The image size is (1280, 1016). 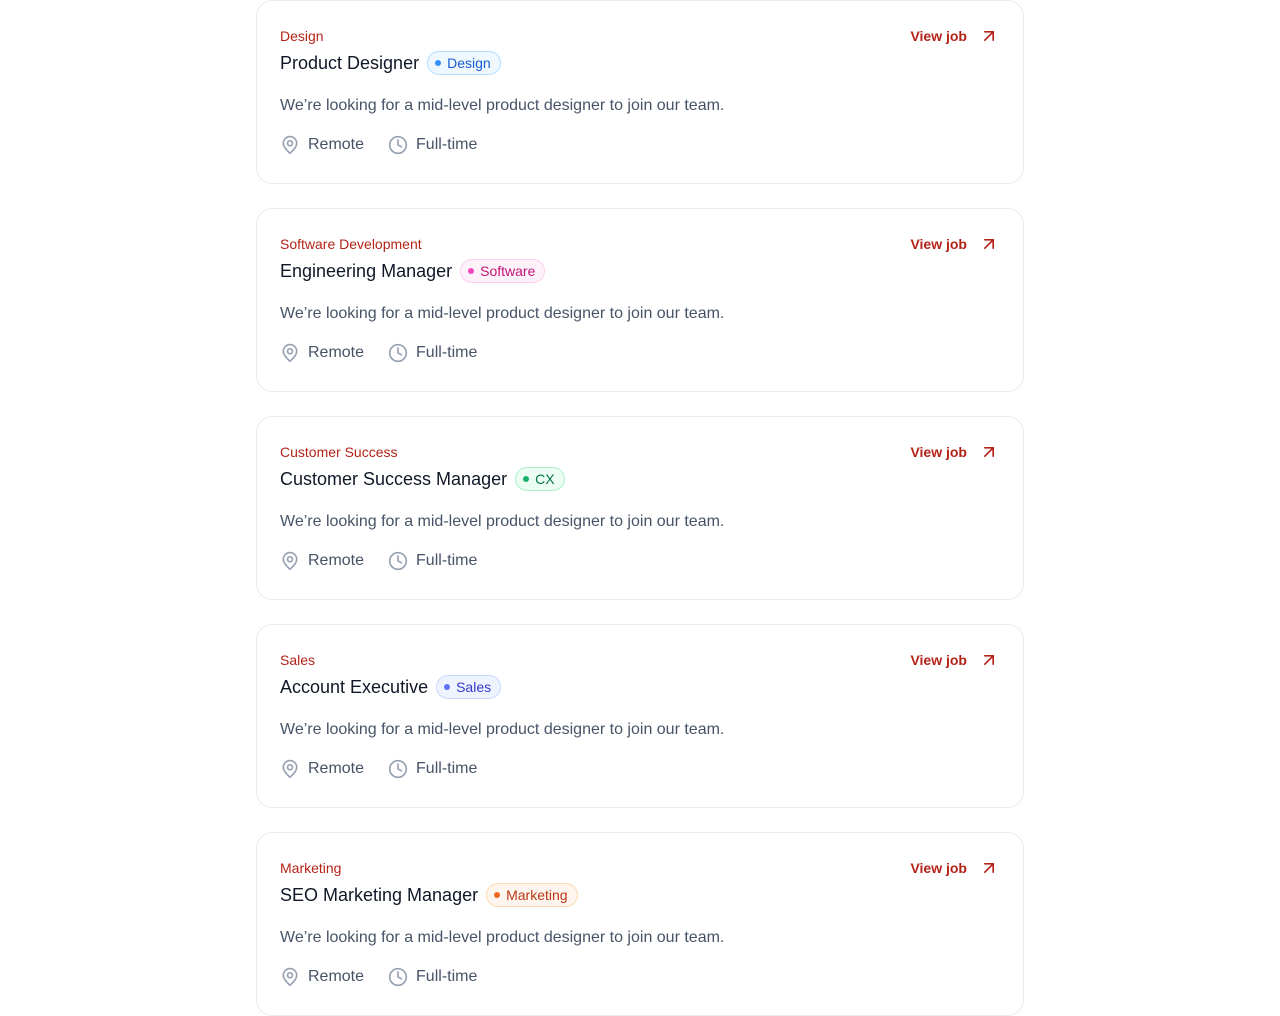 What do you see at coordinates (545, 479) in the screenshot?
I see `badge-label: CX` at bounding box center [545, 479].